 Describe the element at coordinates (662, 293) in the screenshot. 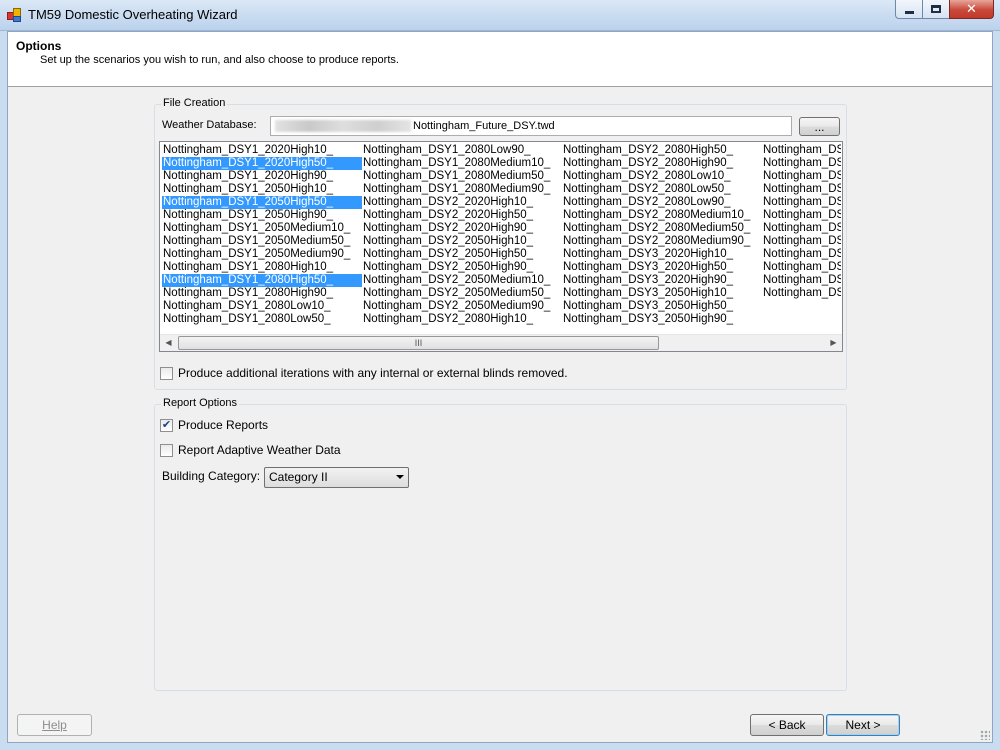

I see `scenario-item: Nottingham_DSY3_2050High10_` at that location.